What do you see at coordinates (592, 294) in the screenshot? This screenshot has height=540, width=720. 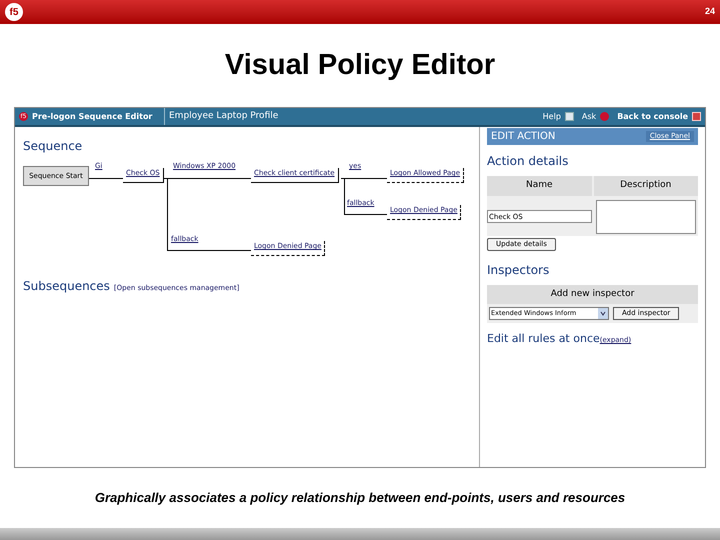 I see `add-inspector-header: Add new inspector` at bounding box center [592, 294].